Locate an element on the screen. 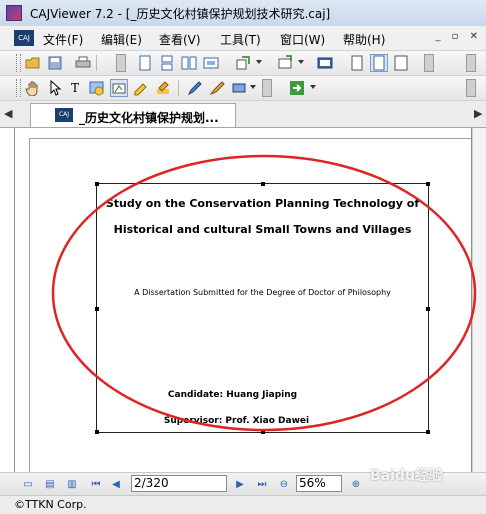 This screenshot has height=514, width=486. page-view-icon is located at coordinates (325, 63).